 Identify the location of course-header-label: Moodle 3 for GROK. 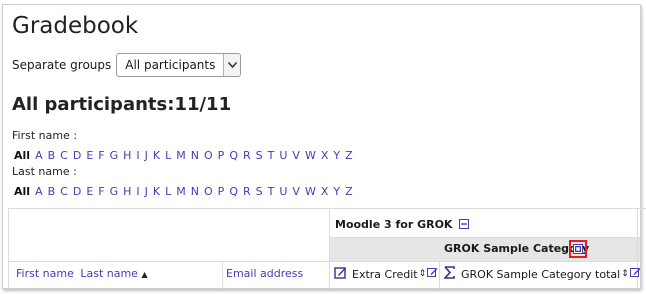
(394, 224).